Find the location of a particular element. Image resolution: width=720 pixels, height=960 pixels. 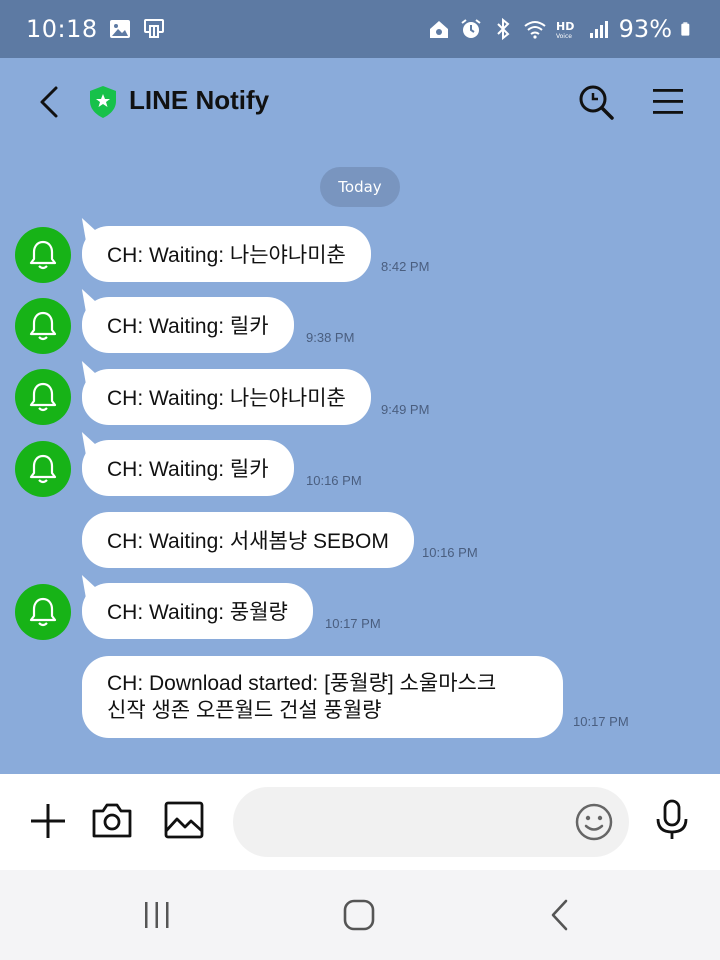

message-bubble: CH: Waiting: 풍월량 is located at coordinates (197, 611).